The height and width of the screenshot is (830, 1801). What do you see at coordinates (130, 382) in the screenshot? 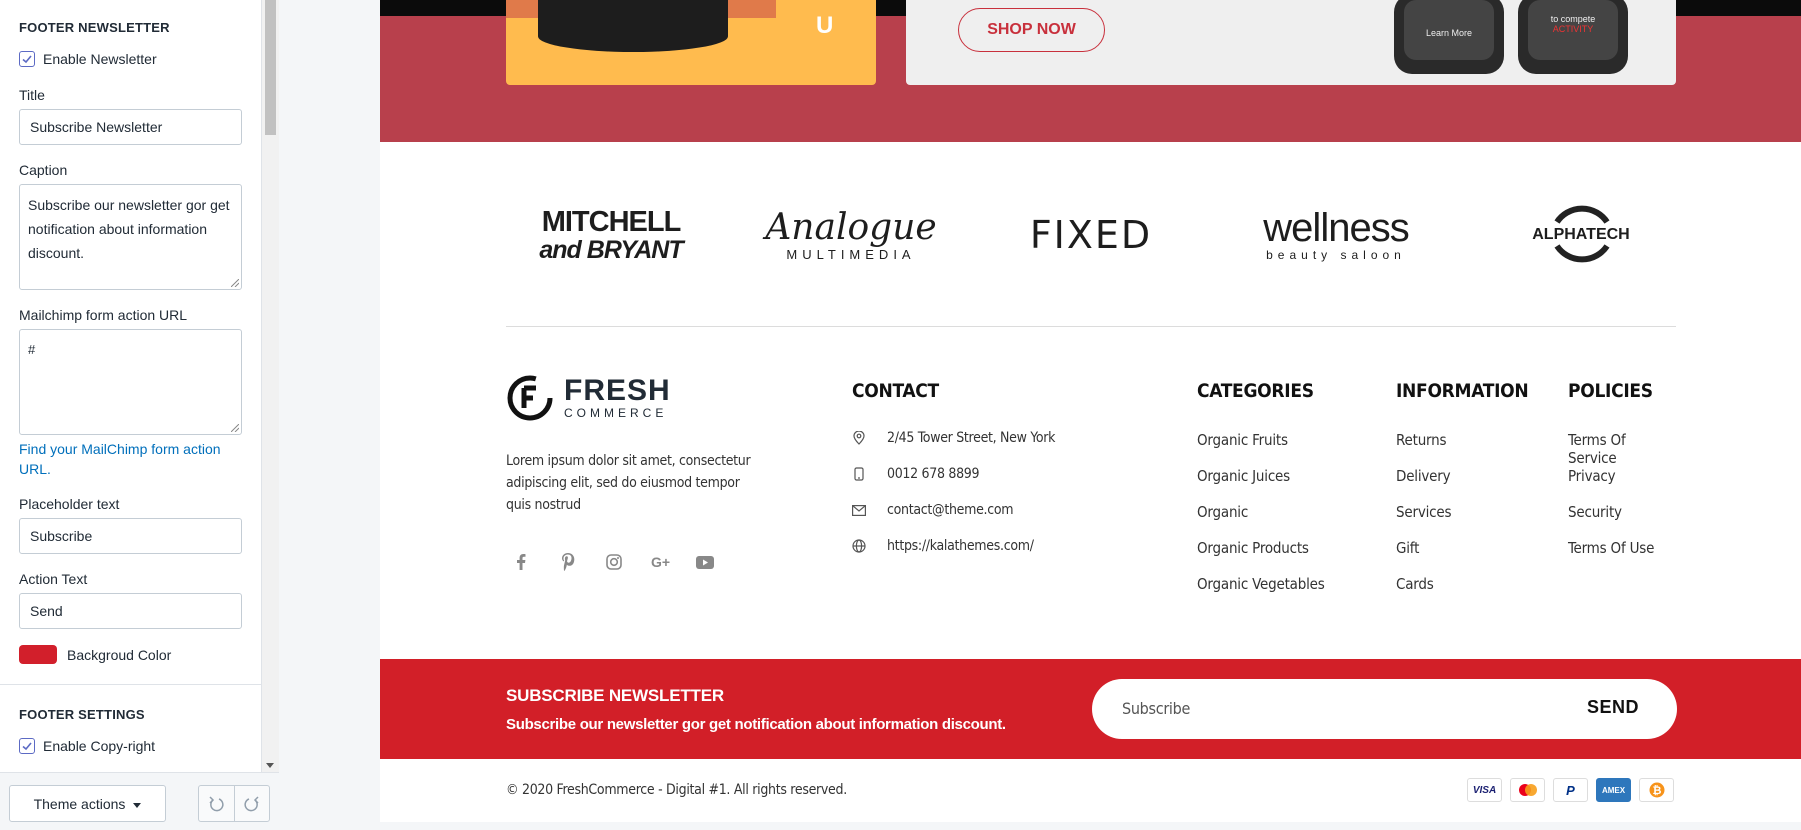
I see `mailchimp-url-textarea: #` at bounding box center [130, 382].